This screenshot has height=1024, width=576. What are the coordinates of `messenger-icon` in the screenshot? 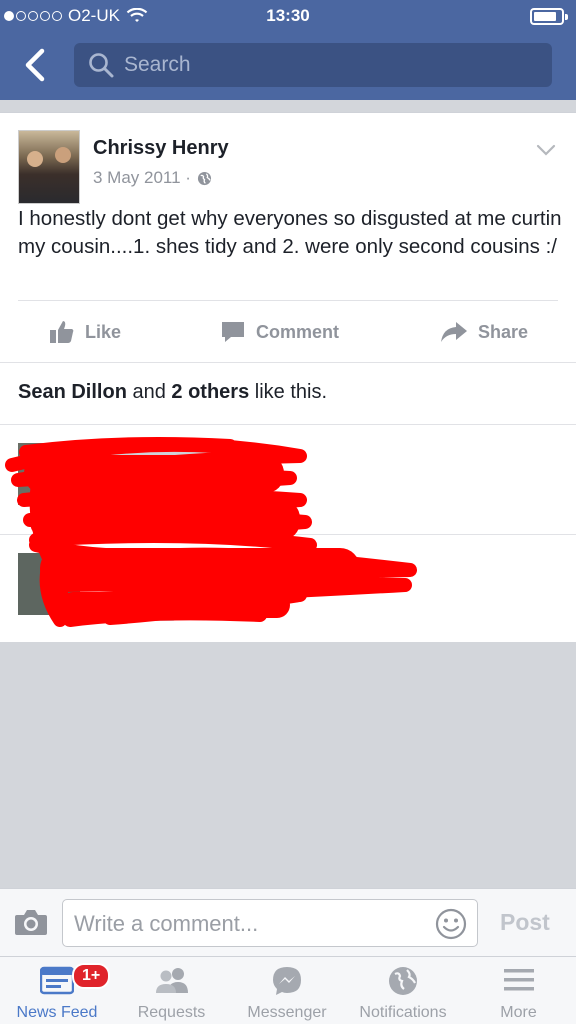 It's located at (287, 981).